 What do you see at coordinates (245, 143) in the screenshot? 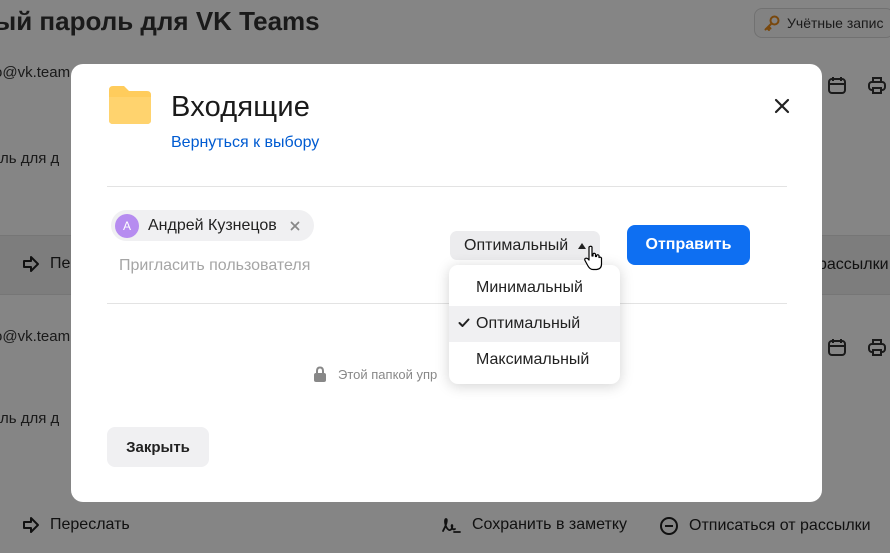
I see `back-to-selection-link: Вернуться к выбору` at bounding box center [245, 143].